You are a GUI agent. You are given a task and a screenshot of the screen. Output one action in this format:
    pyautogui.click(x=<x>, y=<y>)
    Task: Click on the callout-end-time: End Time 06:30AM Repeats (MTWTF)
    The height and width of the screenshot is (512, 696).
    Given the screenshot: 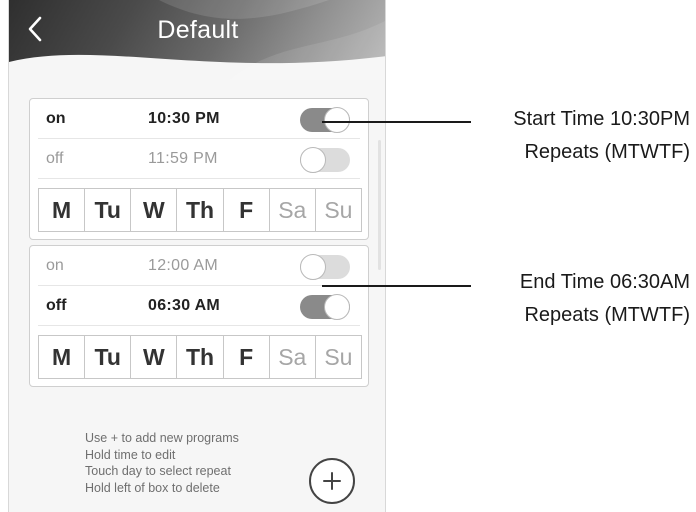 What is the action you would take?
    pyautogui.click(x=580, y=299)
    